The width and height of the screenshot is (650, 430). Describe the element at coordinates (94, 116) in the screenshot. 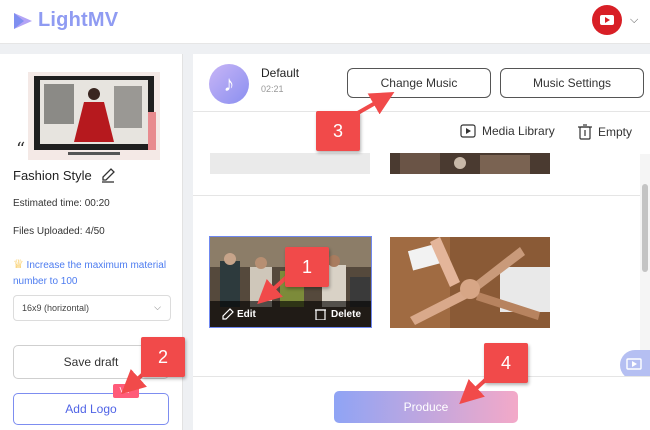

I see `template-thumbnail` at that location.